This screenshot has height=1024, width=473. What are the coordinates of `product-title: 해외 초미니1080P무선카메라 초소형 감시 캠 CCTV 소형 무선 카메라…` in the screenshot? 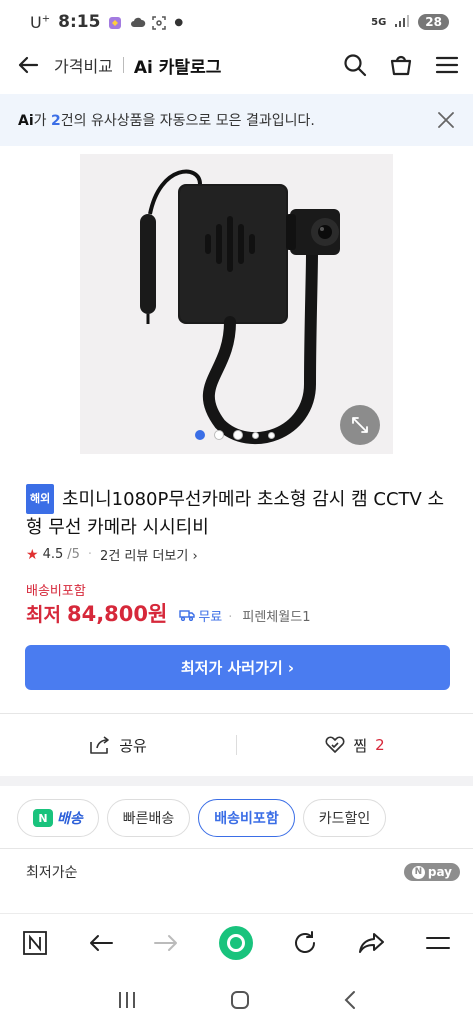 It's located at (241, 513).